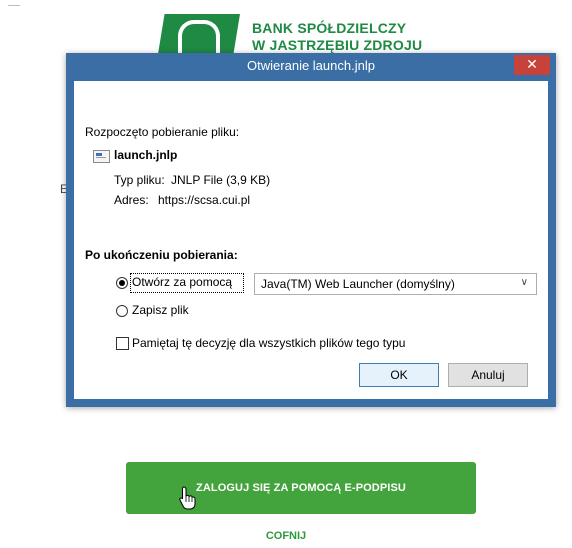 Image resolution: width=572 pixels, height=548 pixels. I want to click on bank-name: BANK SPÓŁDZIELCZY W JASTRZĘBIU ZDROJU, so click(337, 37).